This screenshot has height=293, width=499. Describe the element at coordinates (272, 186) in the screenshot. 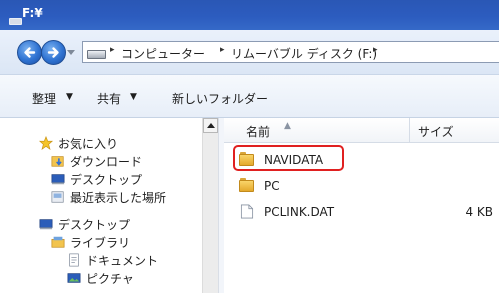

I see `file-name: PC` at that location.